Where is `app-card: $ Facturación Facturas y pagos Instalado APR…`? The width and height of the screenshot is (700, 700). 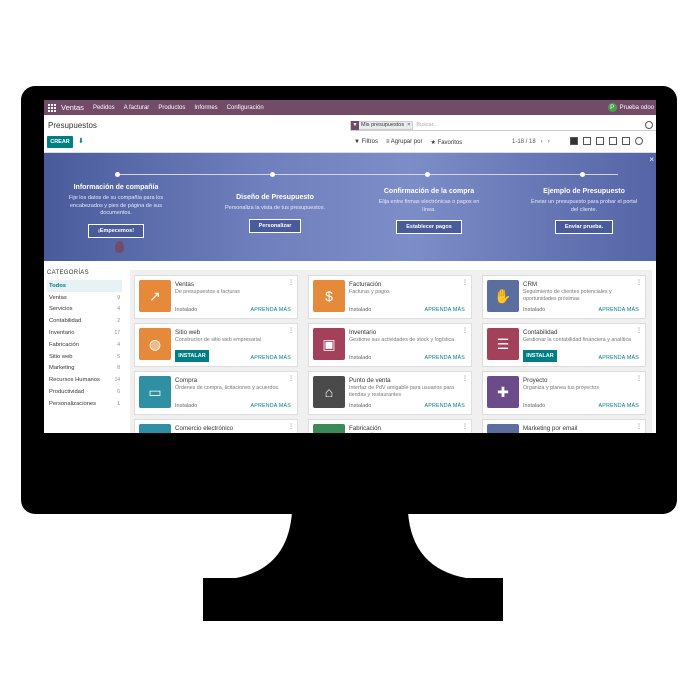 app-card: $ Facturación Facturas y pagos Instalado APR… is located at coordinates (390, 297).